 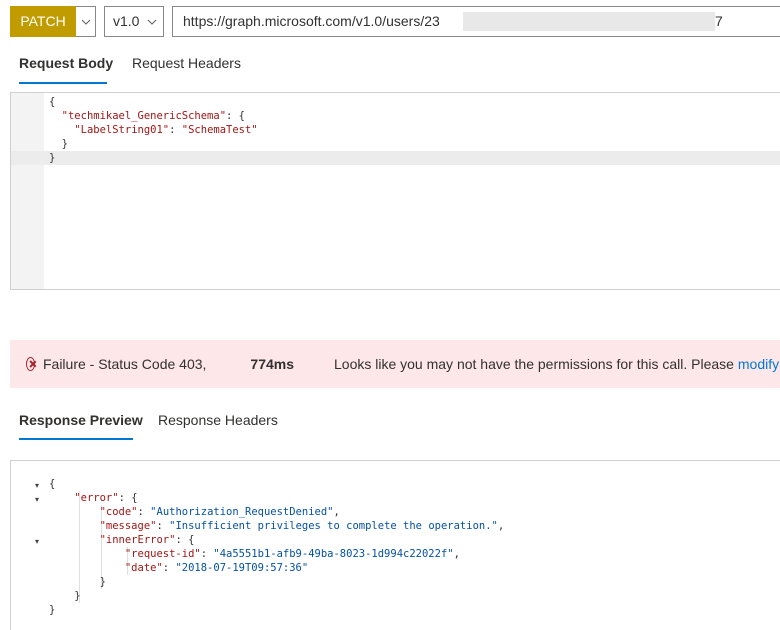 I want to click on error-circle-icon, so click(x=30, y=364).